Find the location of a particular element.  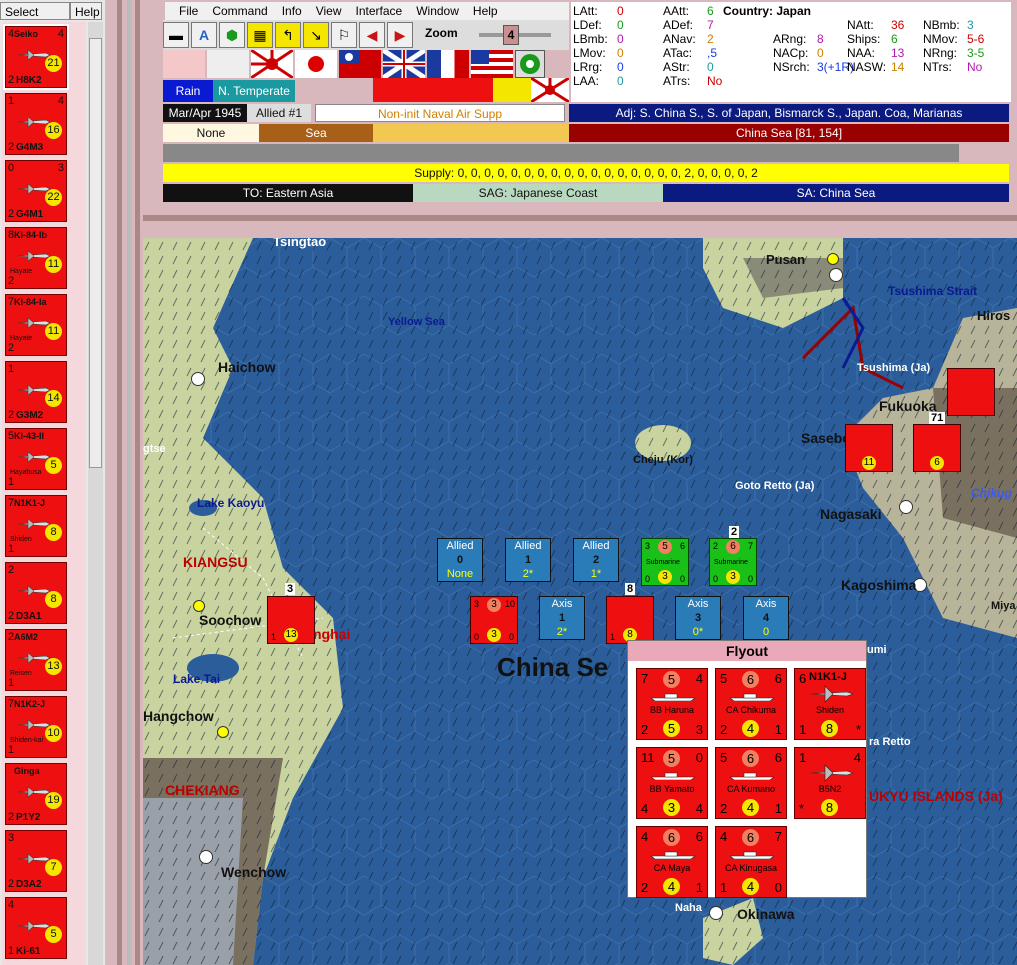

flyout-unit-card: 5 6 6 CA Chikuma 2 4 1 is located at coordinates (751, 704).